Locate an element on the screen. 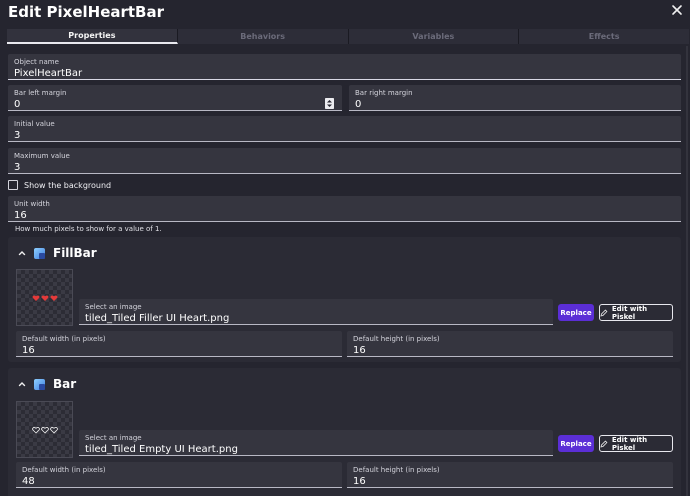 The width and height of the screenshot is (690, 496). bar-default-width-value: 48 is located at coordinates (28, 481).